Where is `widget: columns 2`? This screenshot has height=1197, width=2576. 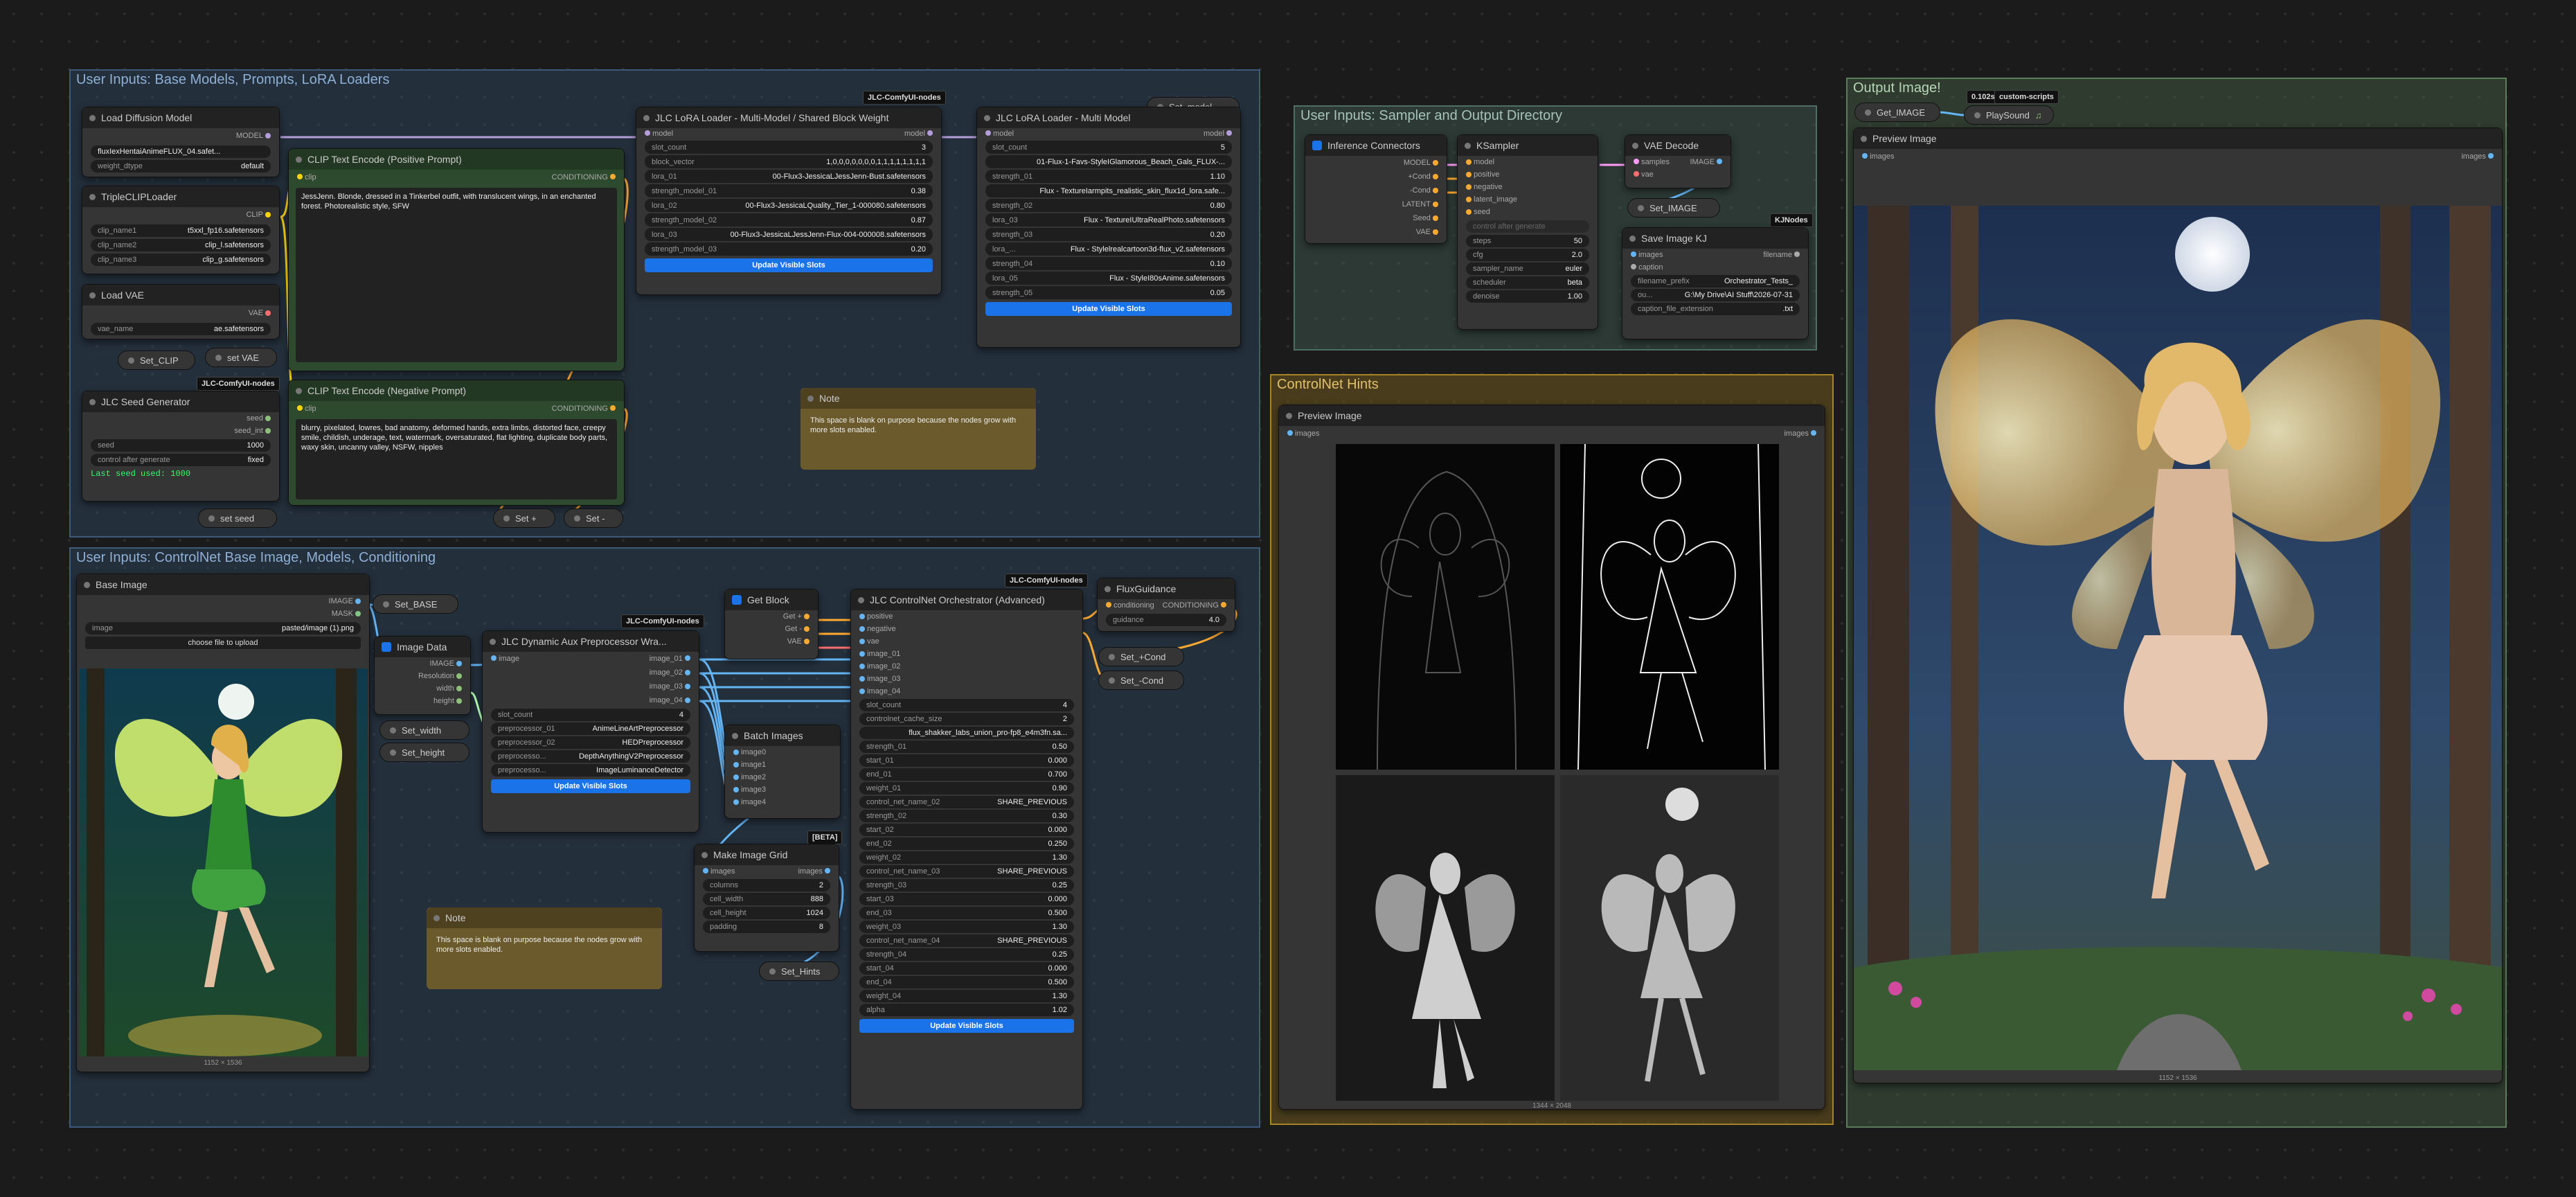 widget: columns 2 is located at coordinates (766, 885).